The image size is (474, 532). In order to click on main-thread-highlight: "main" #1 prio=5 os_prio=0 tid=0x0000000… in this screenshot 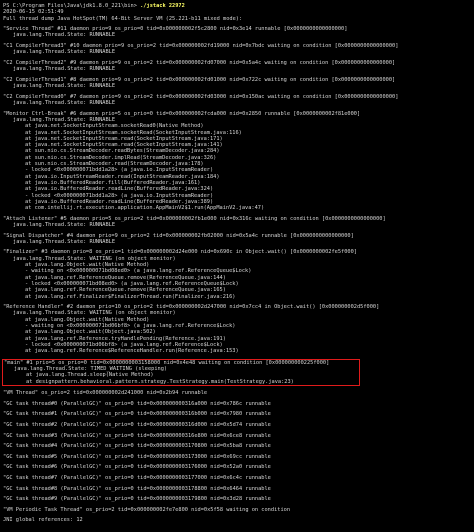, I will do `click(181, 372)`.